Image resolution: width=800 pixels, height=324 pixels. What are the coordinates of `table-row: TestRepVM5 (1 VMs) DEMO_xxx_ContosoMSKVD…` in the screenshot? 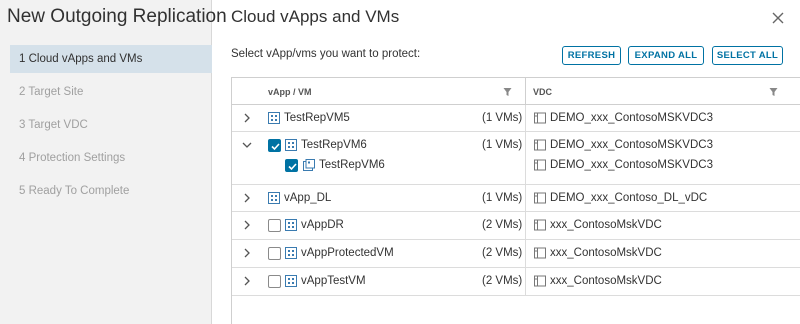 It's located at (516, 118).